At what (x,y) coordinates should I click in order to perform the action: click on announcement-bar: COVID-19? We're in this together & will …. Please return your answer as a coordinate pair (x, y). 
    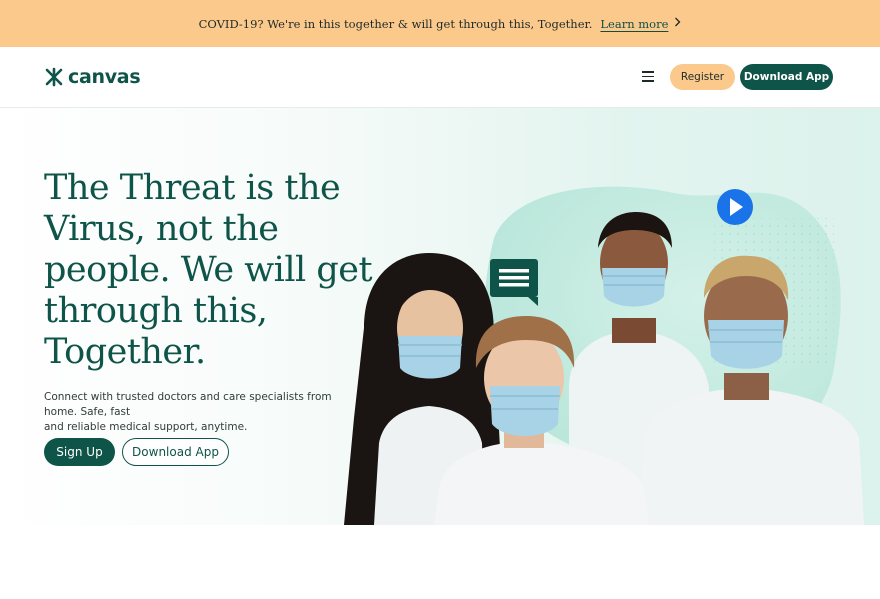
    Looking at the image, I should click on (440, 23).